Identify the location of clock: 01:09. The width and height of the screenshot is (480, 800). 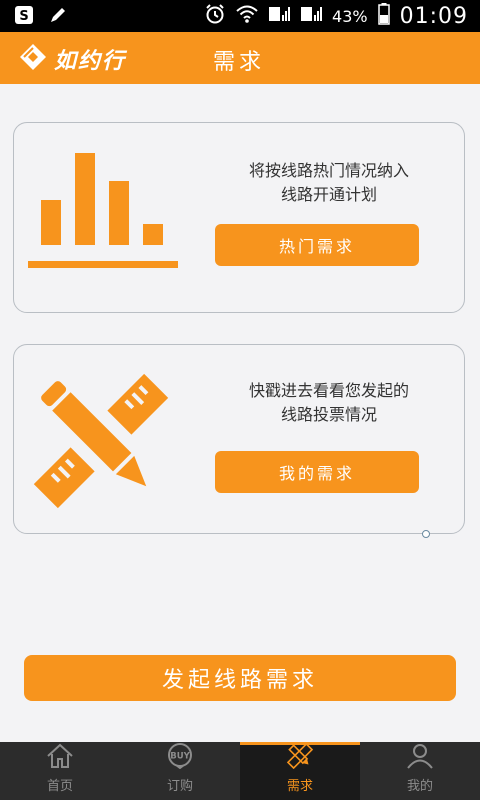
(433, 16).